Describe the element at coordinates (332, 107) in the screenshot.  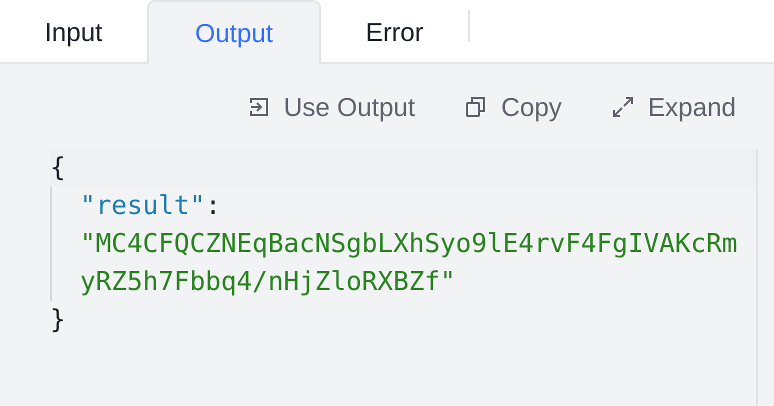
I see `use-output-button: Use Output` at that location.